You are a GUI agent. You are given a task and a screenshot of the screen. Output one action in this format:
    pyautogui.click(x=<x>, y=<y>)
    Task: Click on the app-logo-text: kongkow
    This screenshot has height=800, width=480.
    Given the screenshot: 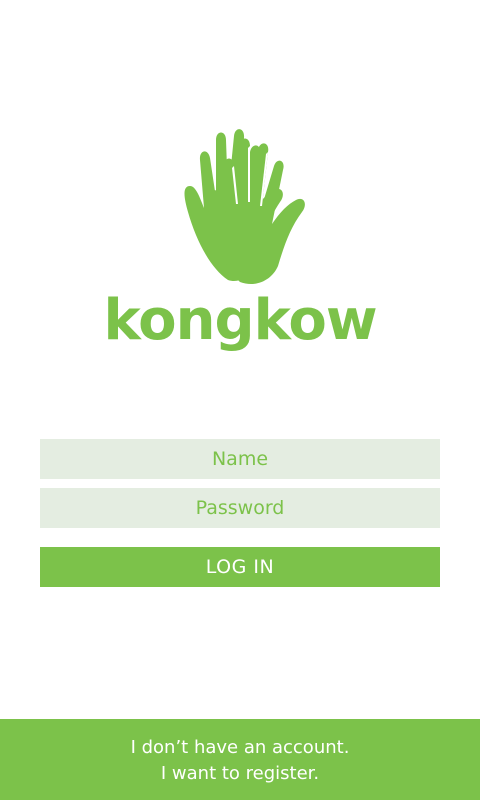 What is the action you would take?
    pyautogui.click(x=240, y=320)
    